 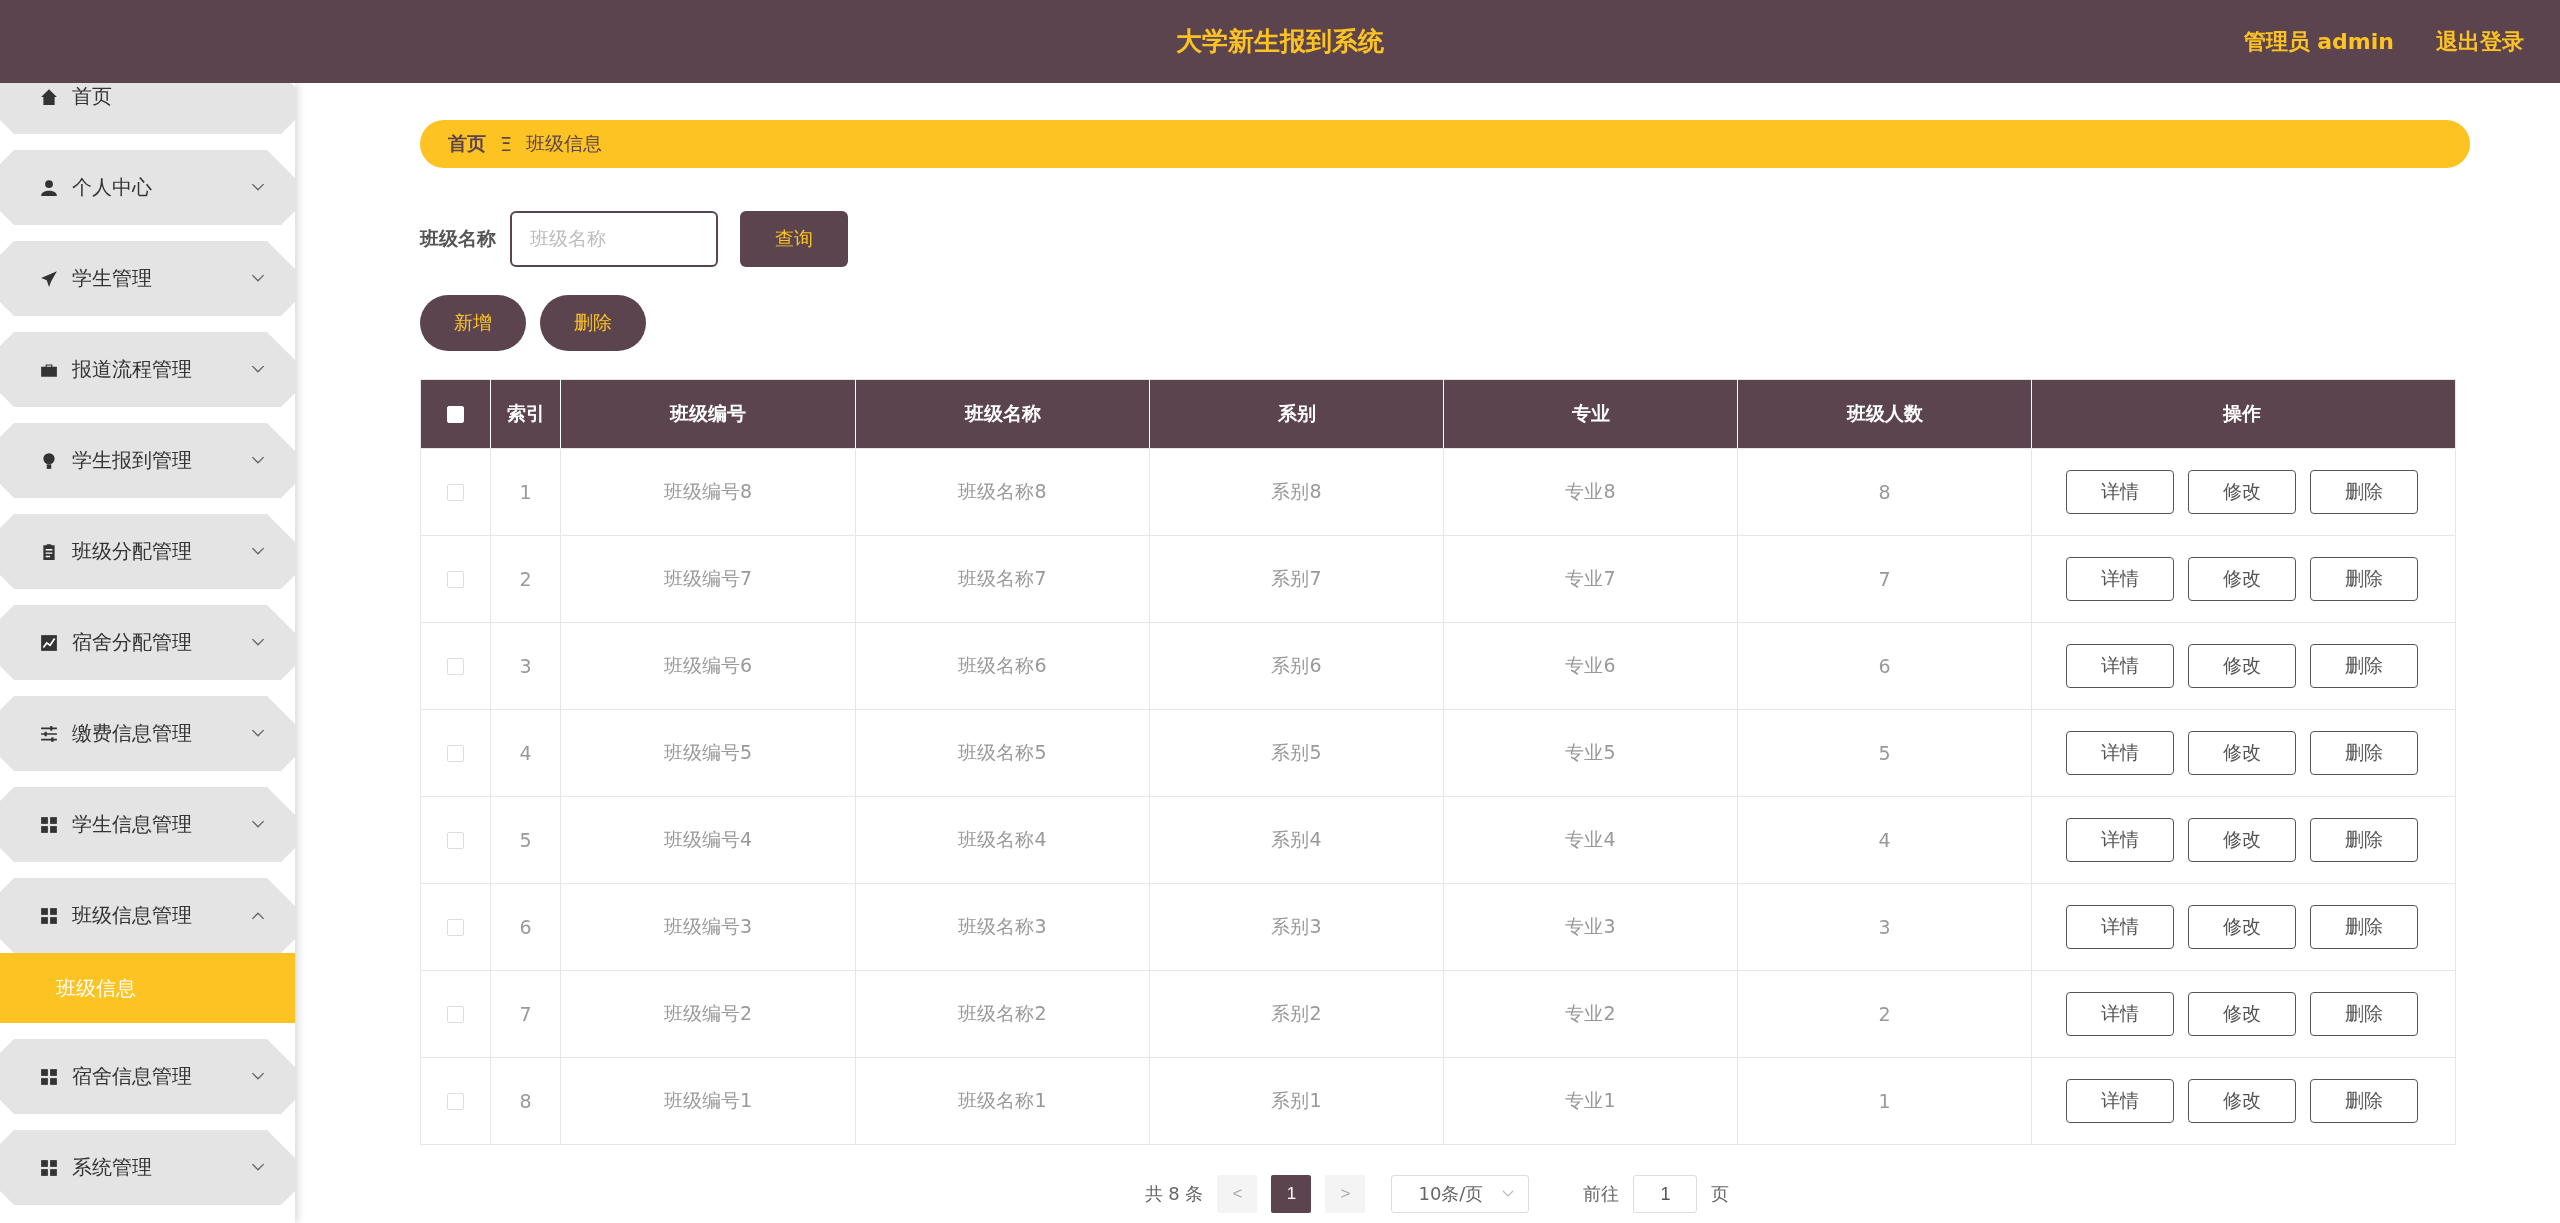 What do you see at coordinates (49, 551) in the screenshot?
I see `clipboard-icon` at bounding box center [49, 551].